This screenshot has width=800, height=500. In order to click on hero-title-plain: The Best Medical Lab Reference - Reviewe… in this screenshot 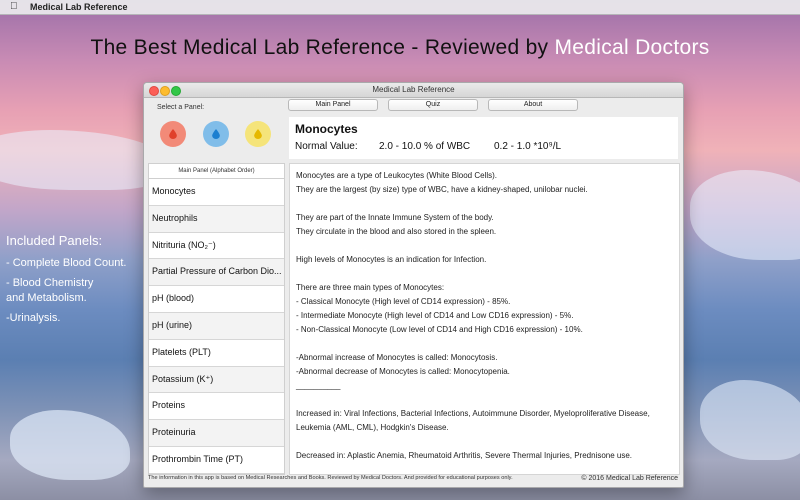, I will do `click(319, 47)`.